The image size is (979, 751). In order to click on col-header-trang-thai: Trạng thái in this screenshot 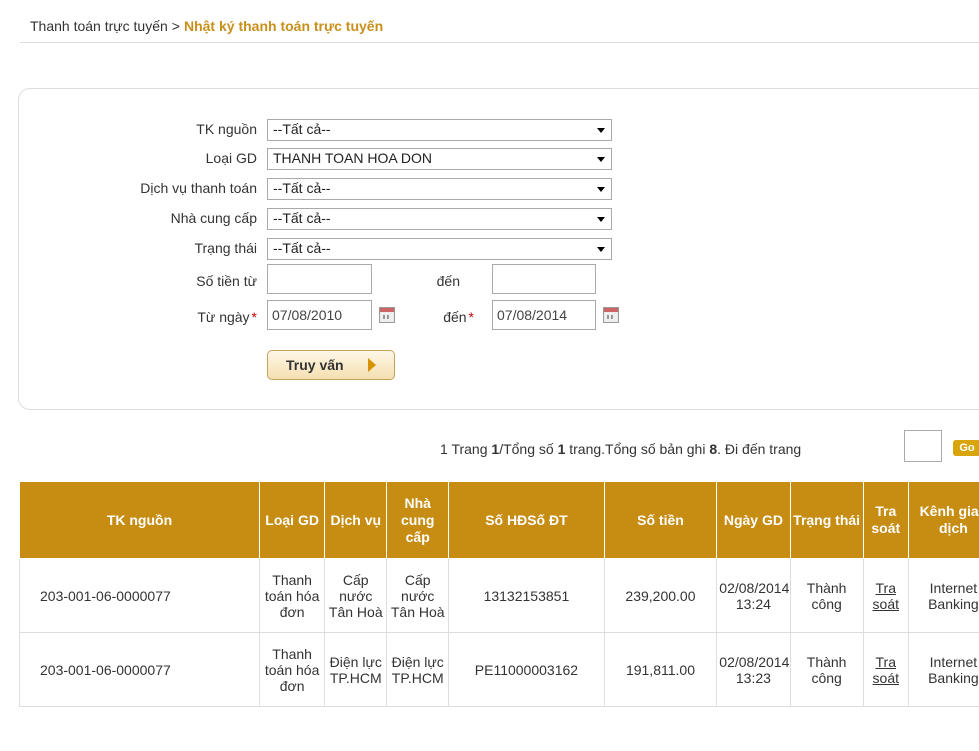, I will do `click(826, 520)`.